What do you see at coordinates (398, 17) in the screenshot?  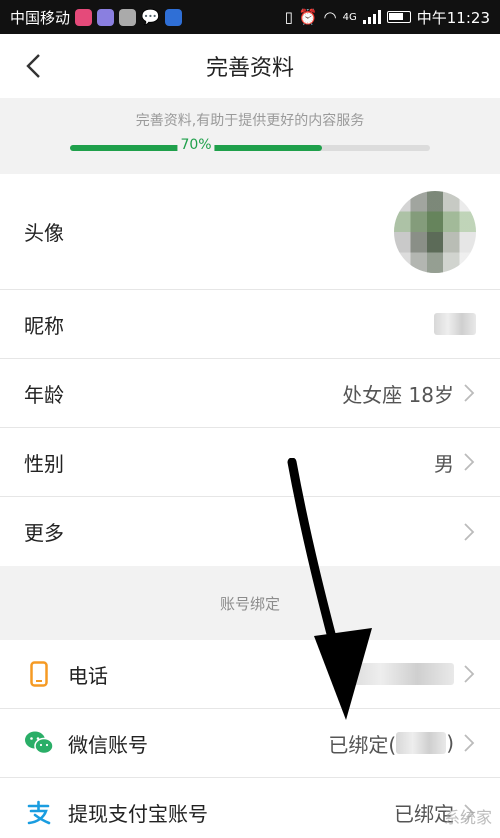 I see `battery-icon` at bounding box center [398, 17].